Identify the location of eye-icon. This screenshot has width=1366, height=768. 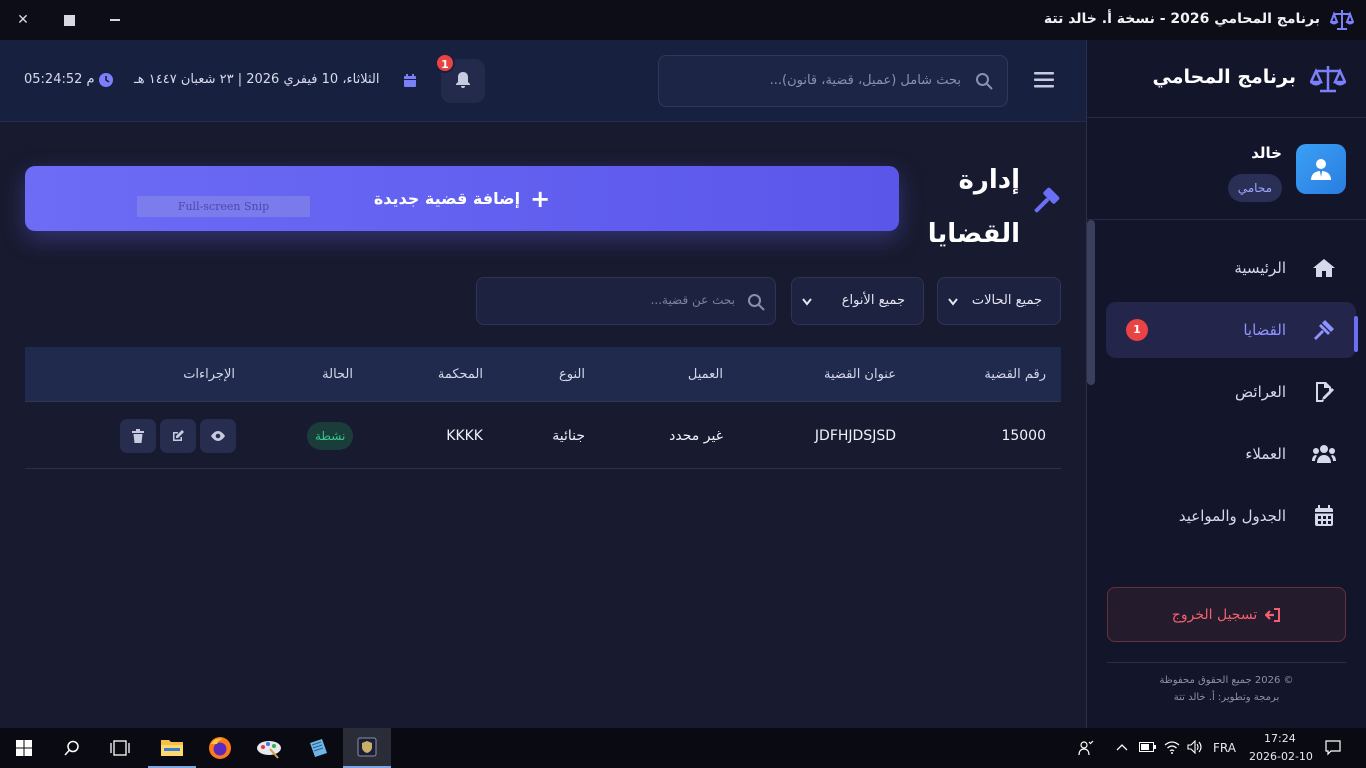
(218, 436).